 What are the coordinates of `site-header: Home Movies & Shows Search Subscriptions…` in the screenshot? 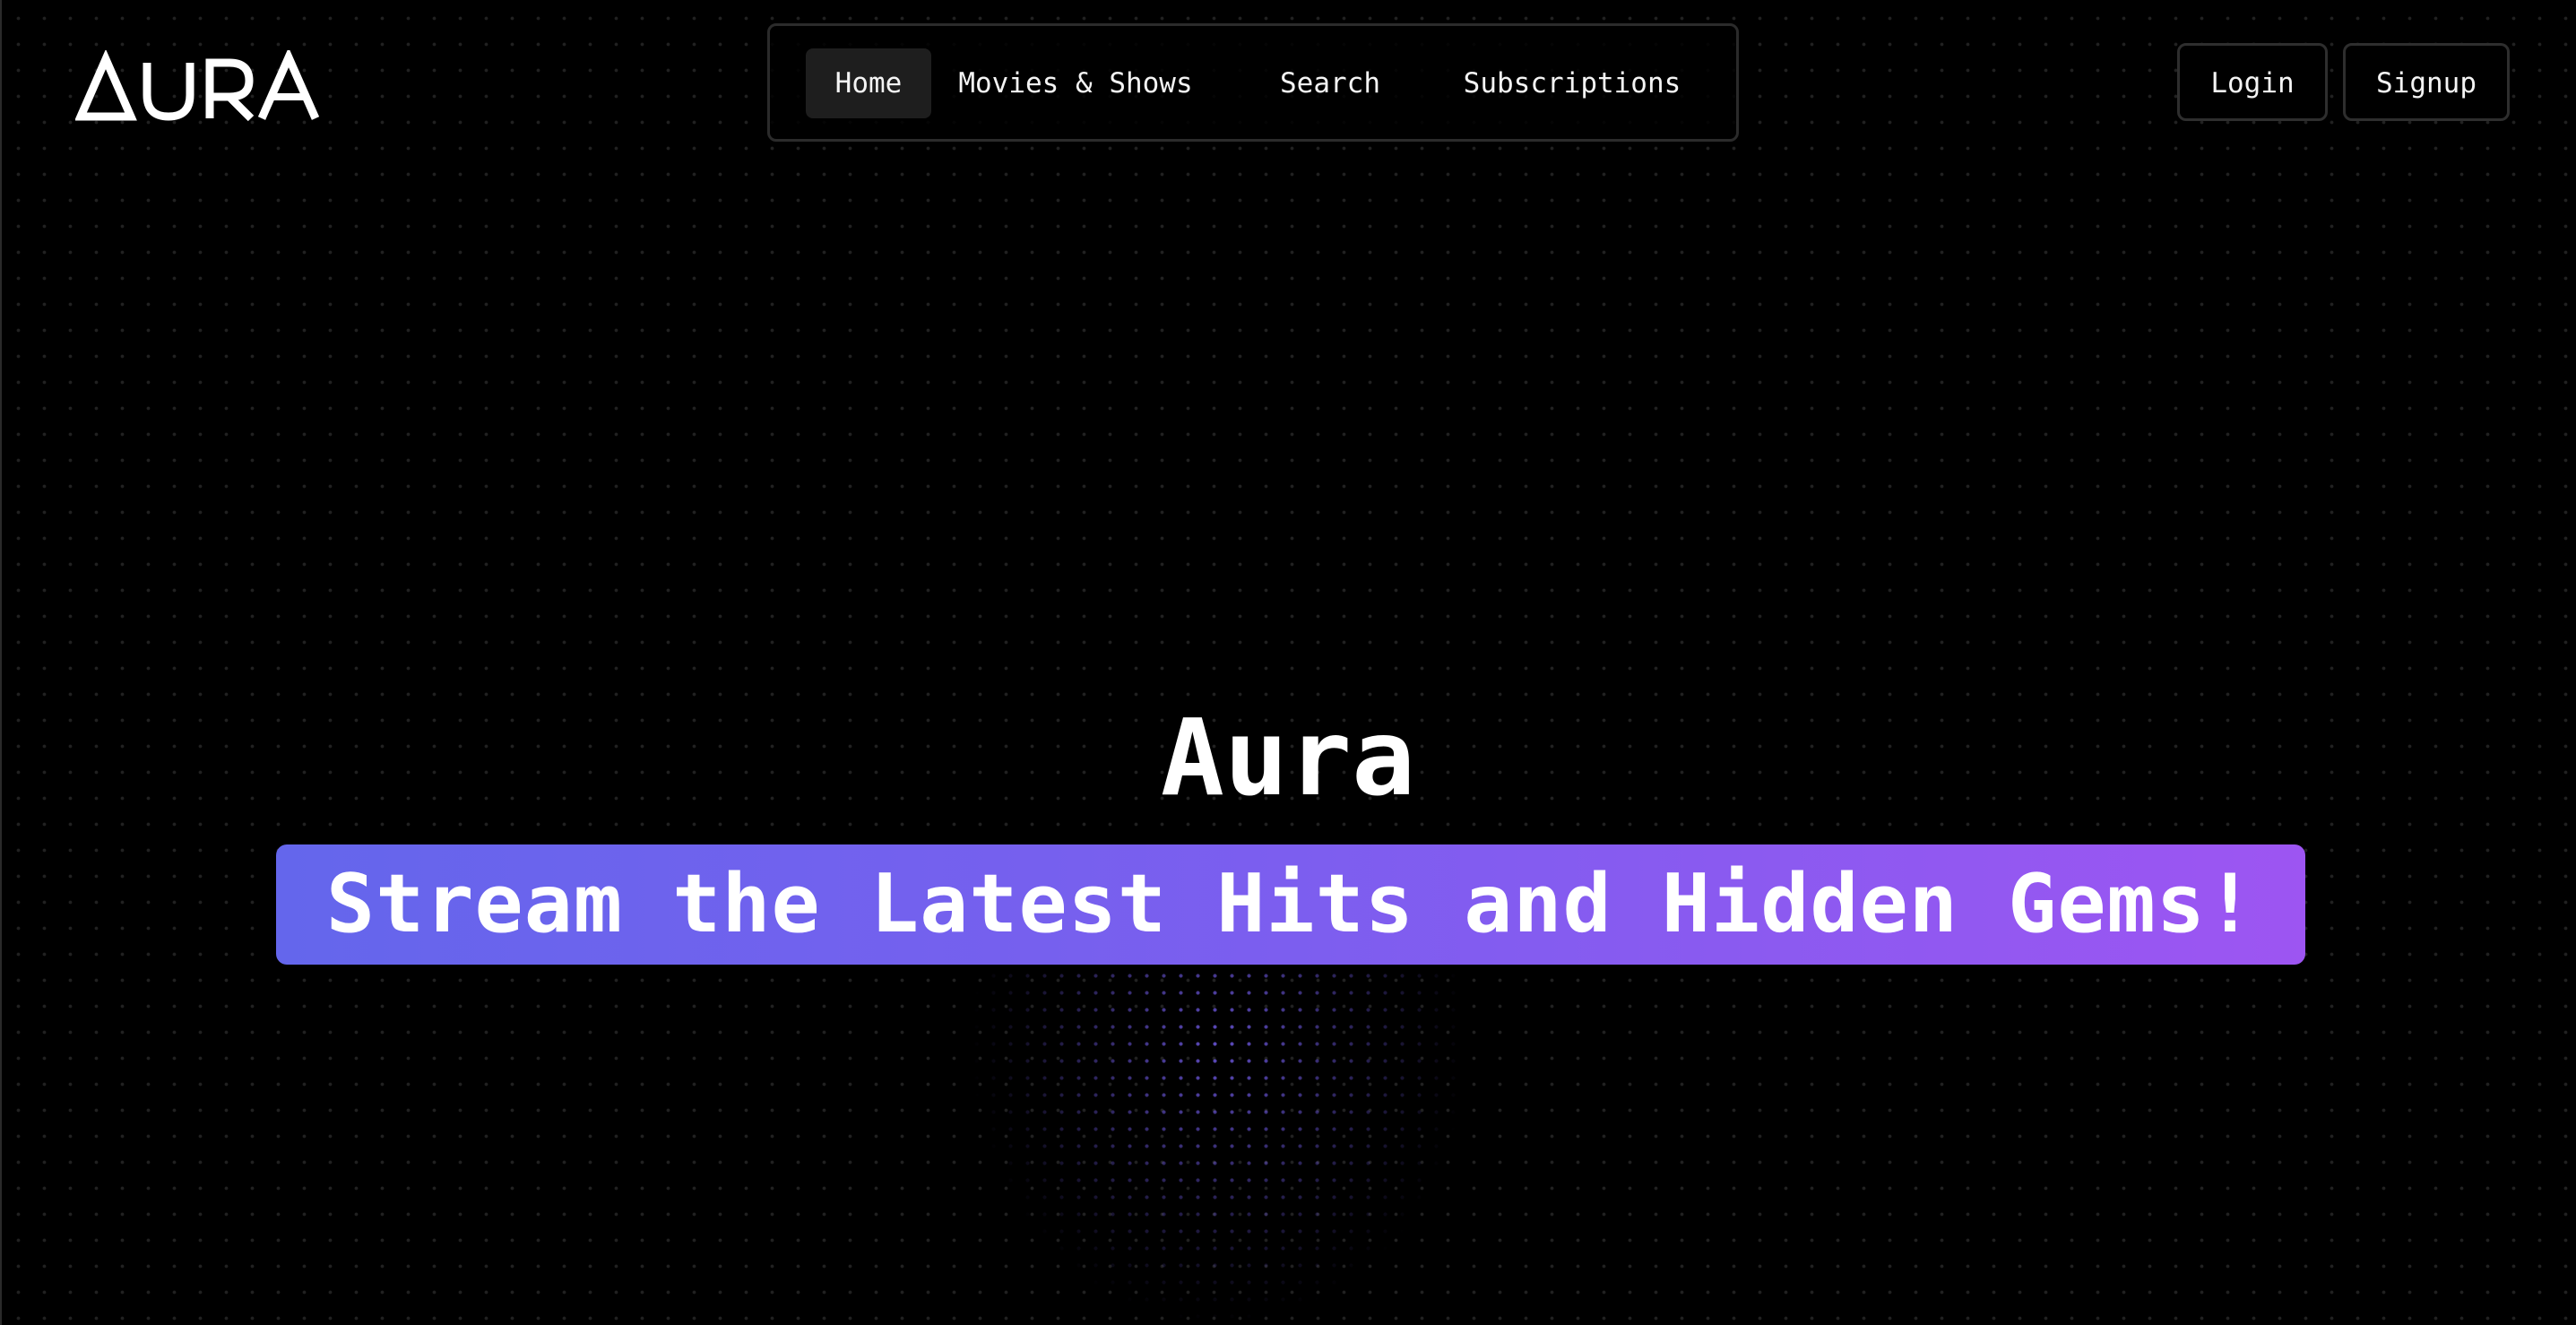 It's located at (1288, 76).